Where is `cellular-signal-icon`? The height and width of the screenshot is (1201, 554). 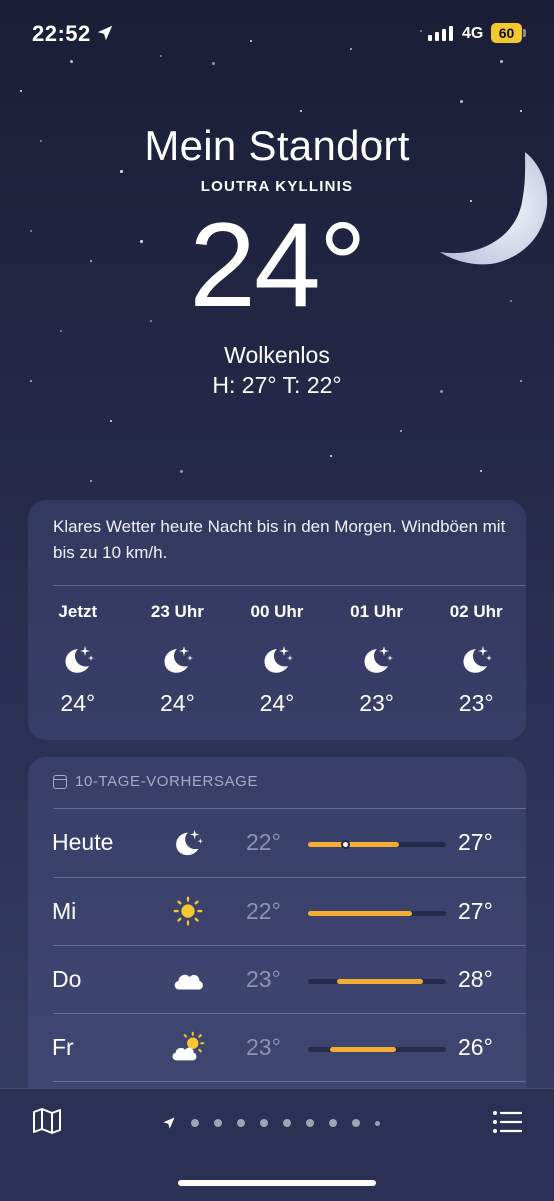 cellular-signal-icon is located at coordinates (440, 33).